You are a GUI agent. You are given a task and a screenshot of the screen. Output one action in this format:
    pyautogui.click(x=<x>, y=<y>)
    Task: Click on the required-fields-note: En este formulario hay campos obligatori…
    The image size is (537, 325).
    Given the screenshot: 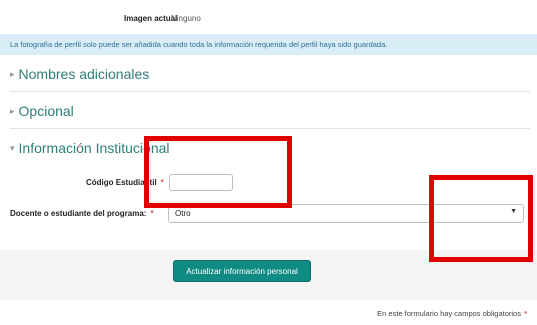 What is the action you would take?
    pyautogui.click(x=452, y=313)
    